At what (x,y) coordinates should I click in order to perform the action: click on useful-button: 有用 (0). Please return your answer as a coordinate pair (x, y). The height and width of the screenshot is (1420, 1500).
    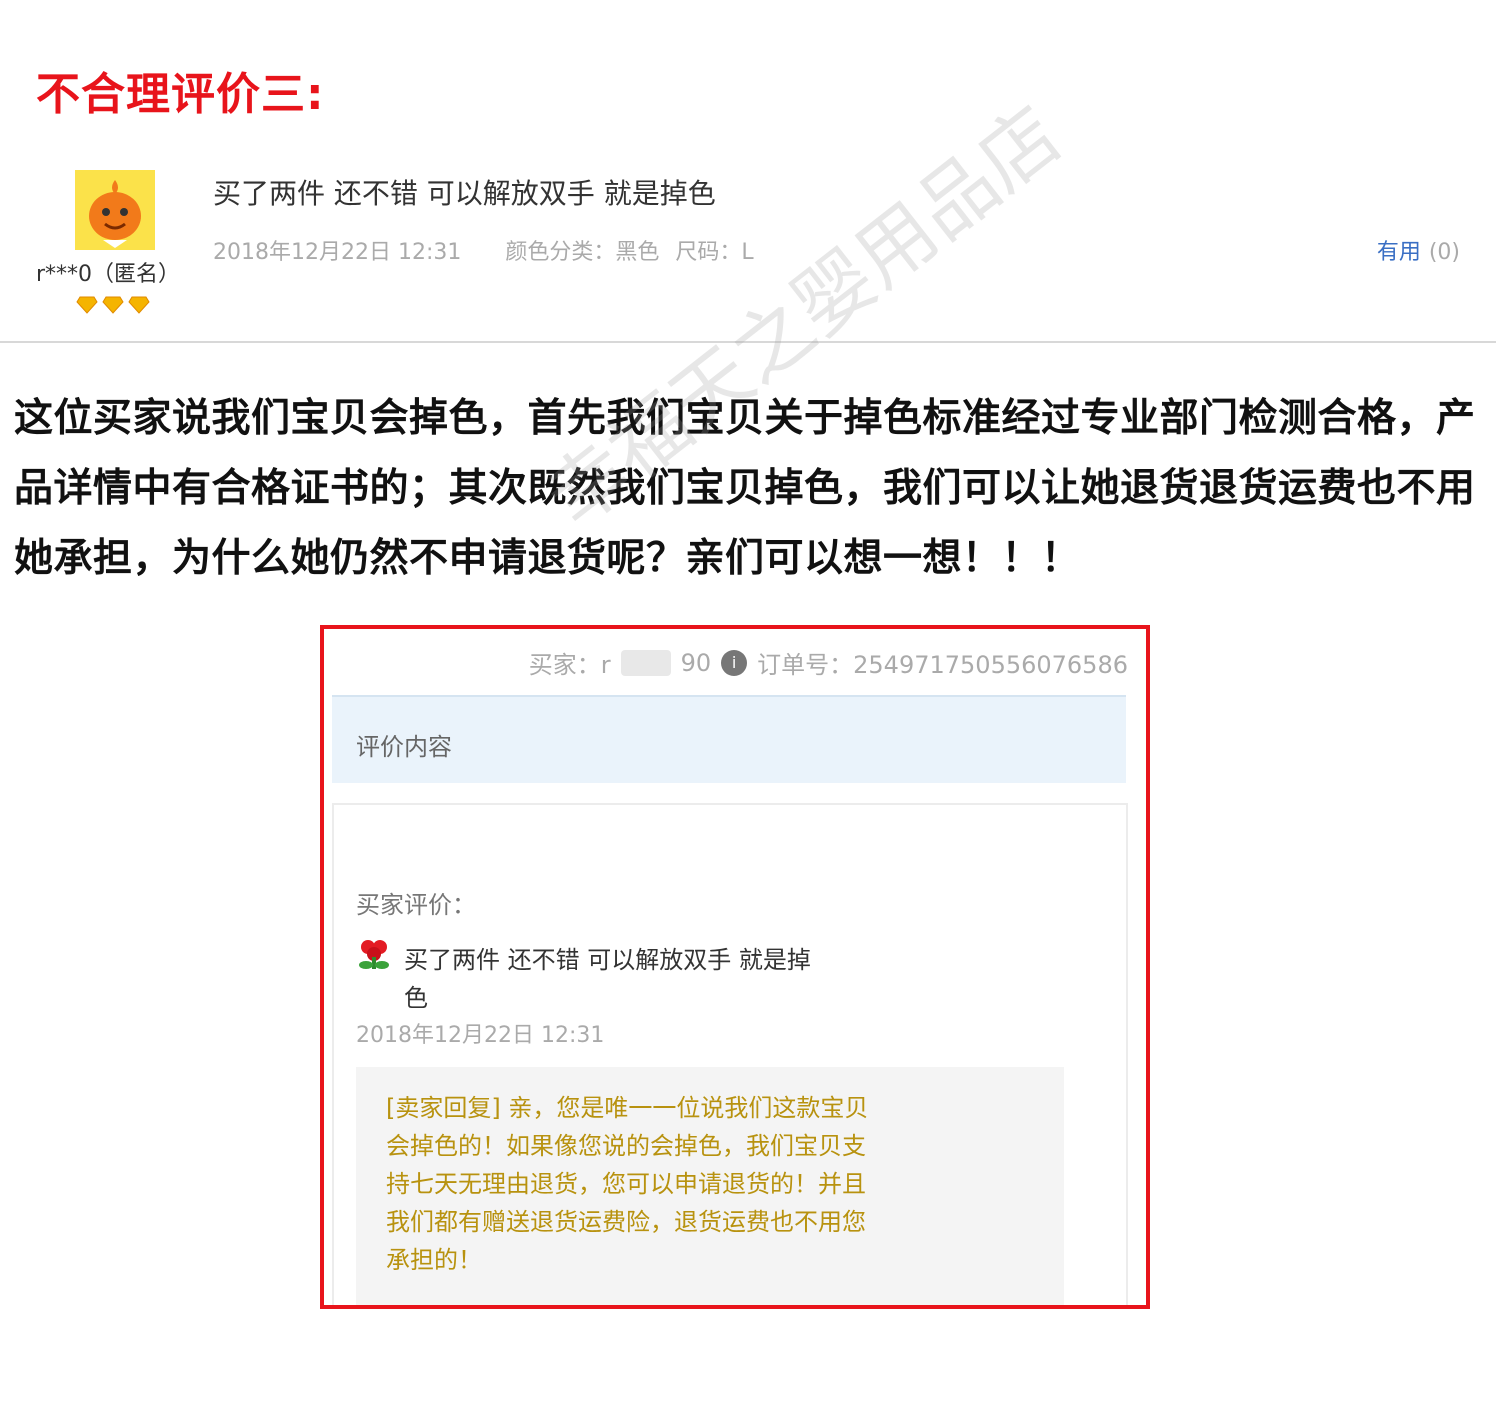
    Looking at the image, I should click on (1418, 250).